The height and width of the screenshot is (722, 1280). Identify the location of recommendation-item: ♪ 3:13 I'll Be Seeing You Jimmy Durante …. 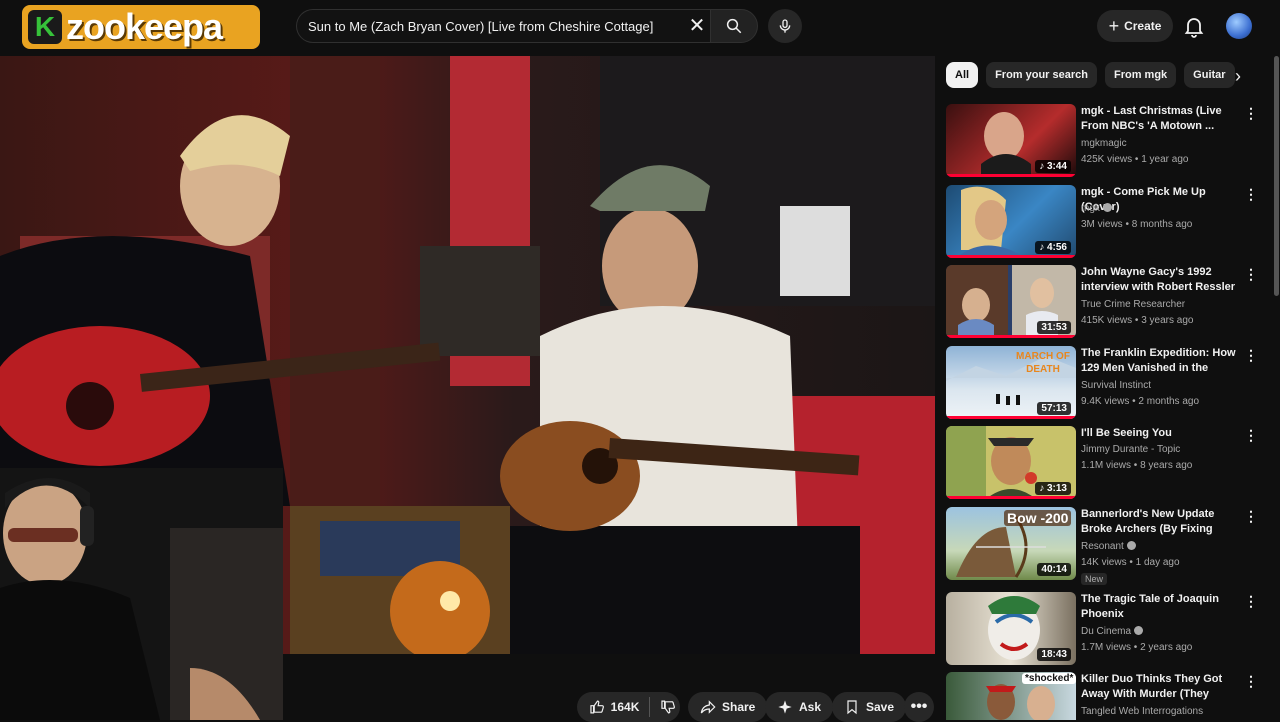
(1106, 464).